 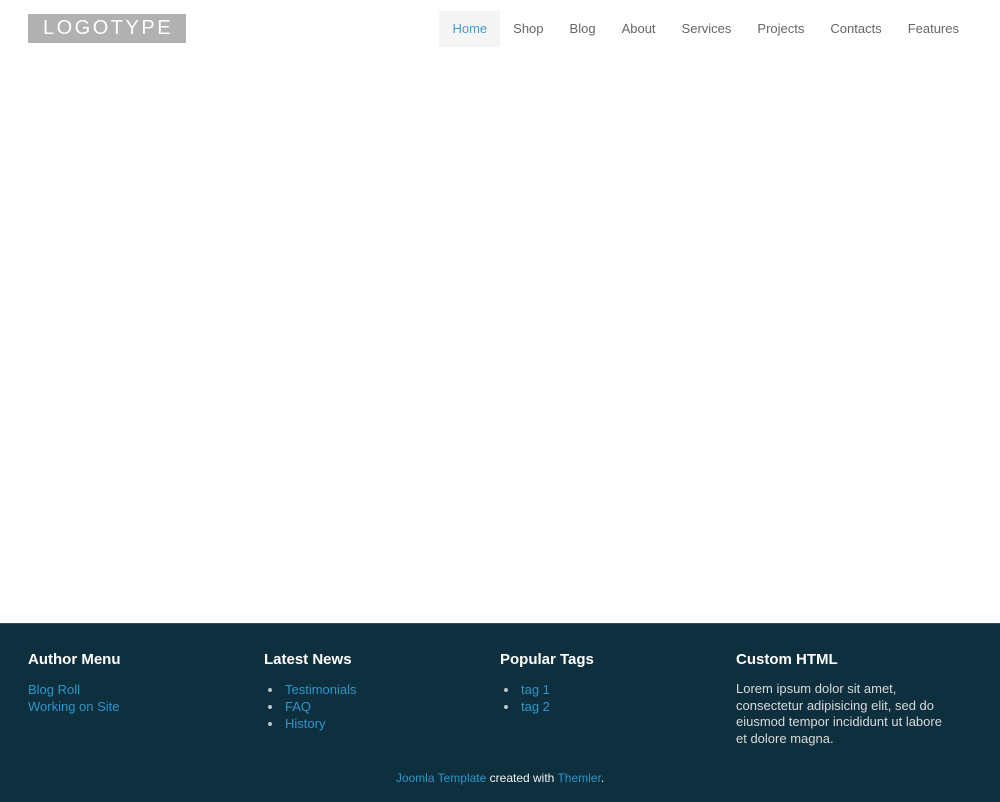 I want to click on footer-col-author-menu: Author Menu Blog Roll Working on Site, so click(x=146, y=699).